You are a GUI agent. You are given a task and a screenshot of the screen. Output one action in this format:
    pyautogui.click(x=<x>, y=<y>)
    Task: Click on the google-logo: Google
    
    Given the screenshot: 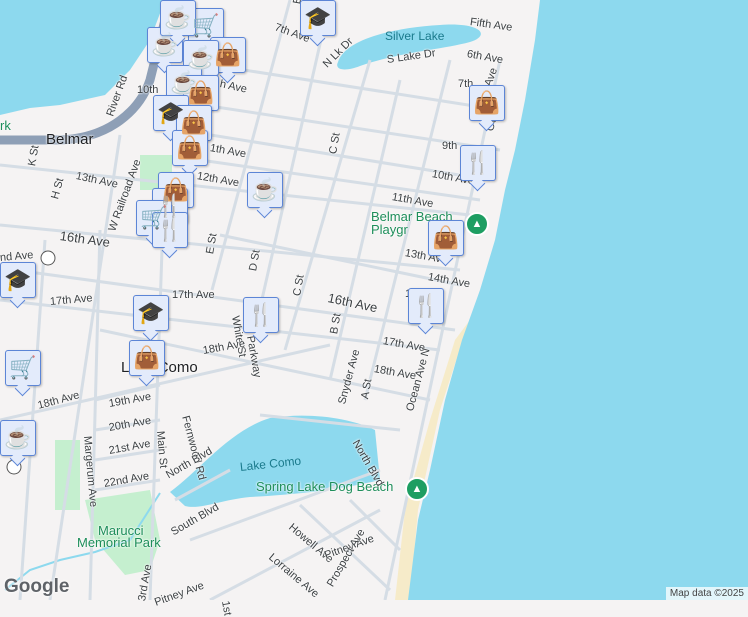 What is the action you would take?
    pyautogui.click(x=37, y=586)
    